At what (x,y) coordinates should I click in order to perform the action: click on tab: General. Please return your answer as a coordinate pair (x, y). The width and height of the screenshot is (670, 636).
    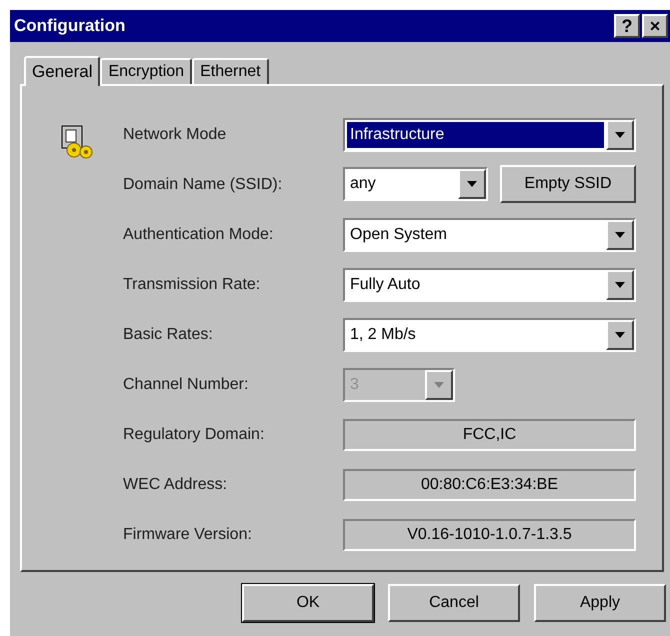
    Looking at the image, I should click on (62, 71).